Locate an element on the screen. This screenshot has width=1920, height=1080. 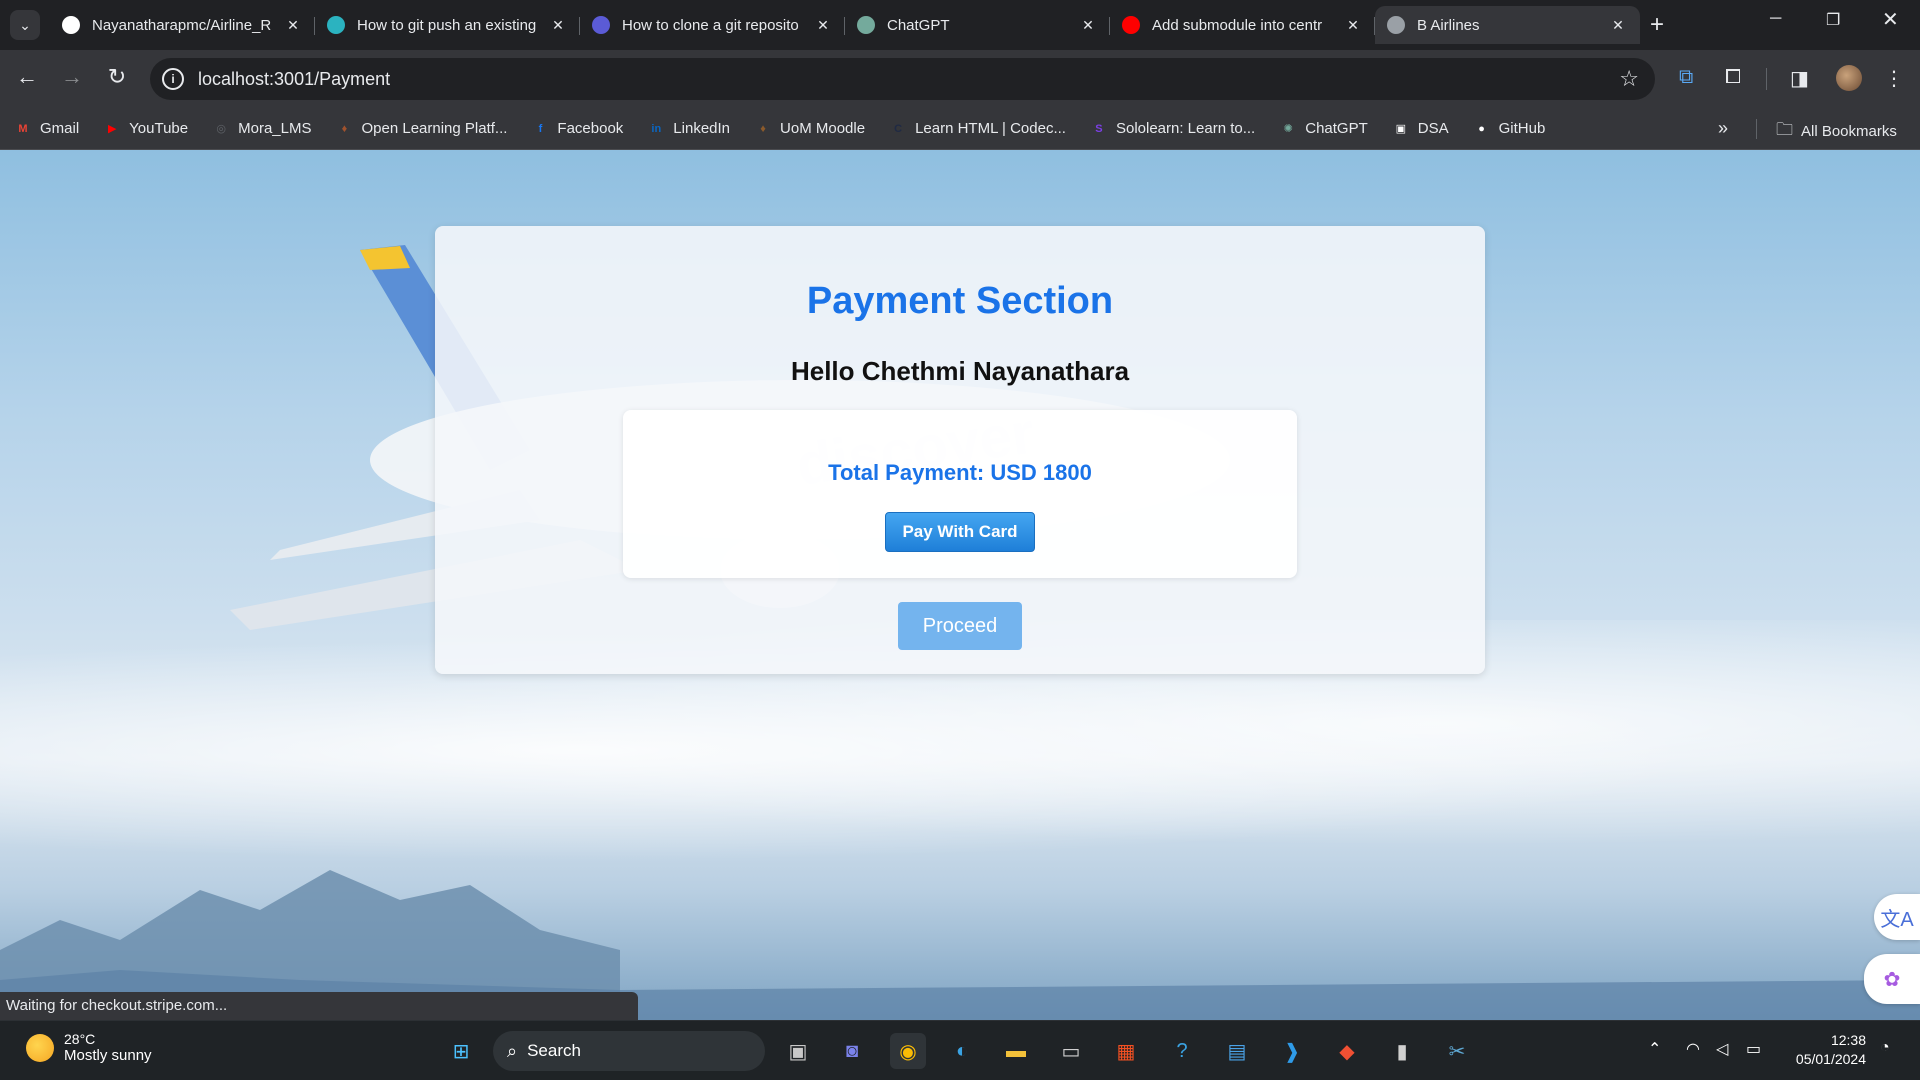
translate-extension-icon: 文A is located at coordinates (1897, 917).